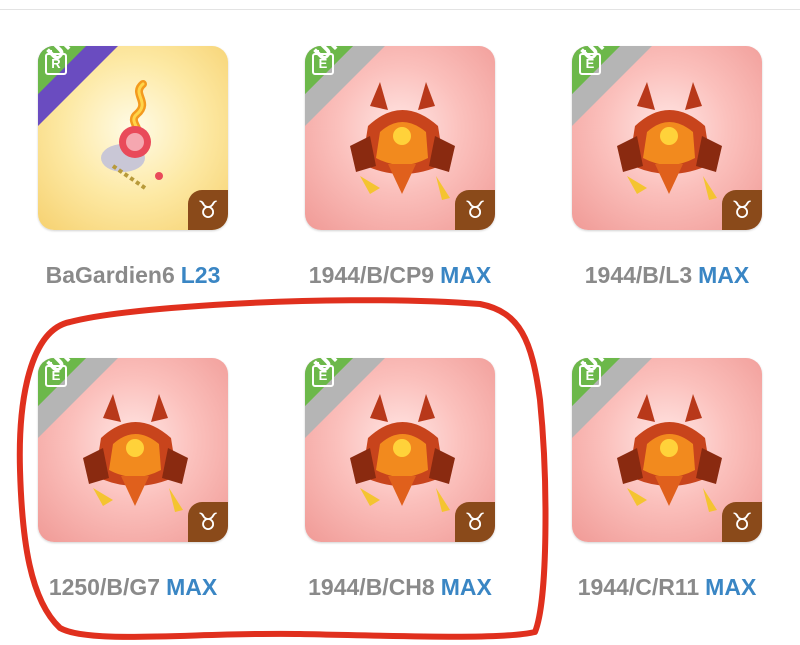 This screenshot has width=800, height=645. What do you see at coordinates (133, 275) in the screenshot?
I see `monster-name-label: BaGardien6 L23` at bounding box center [133, 275].